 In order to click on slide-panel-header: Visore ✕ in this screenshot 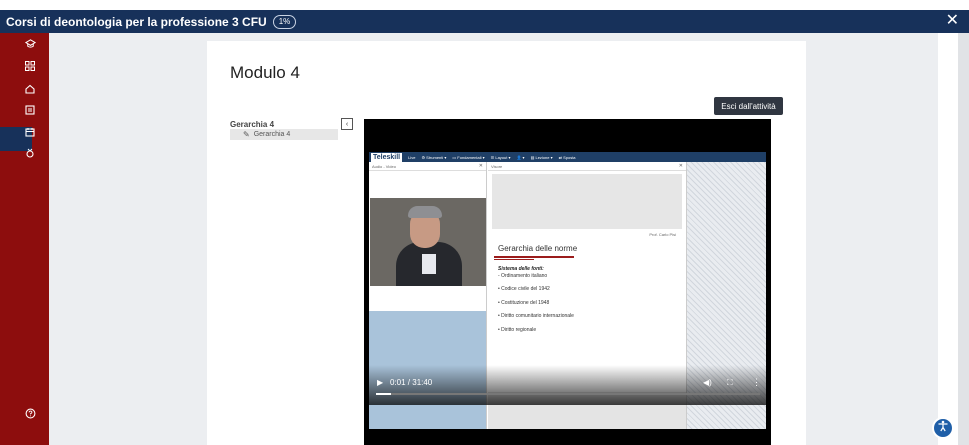, I will do `click(587, 166)`.